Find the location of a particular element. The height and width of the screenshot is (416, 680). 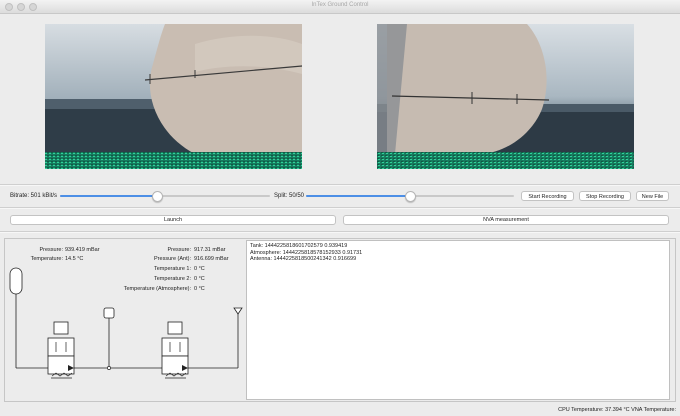

launch-button: Launch is located at coordinates (173, 220).